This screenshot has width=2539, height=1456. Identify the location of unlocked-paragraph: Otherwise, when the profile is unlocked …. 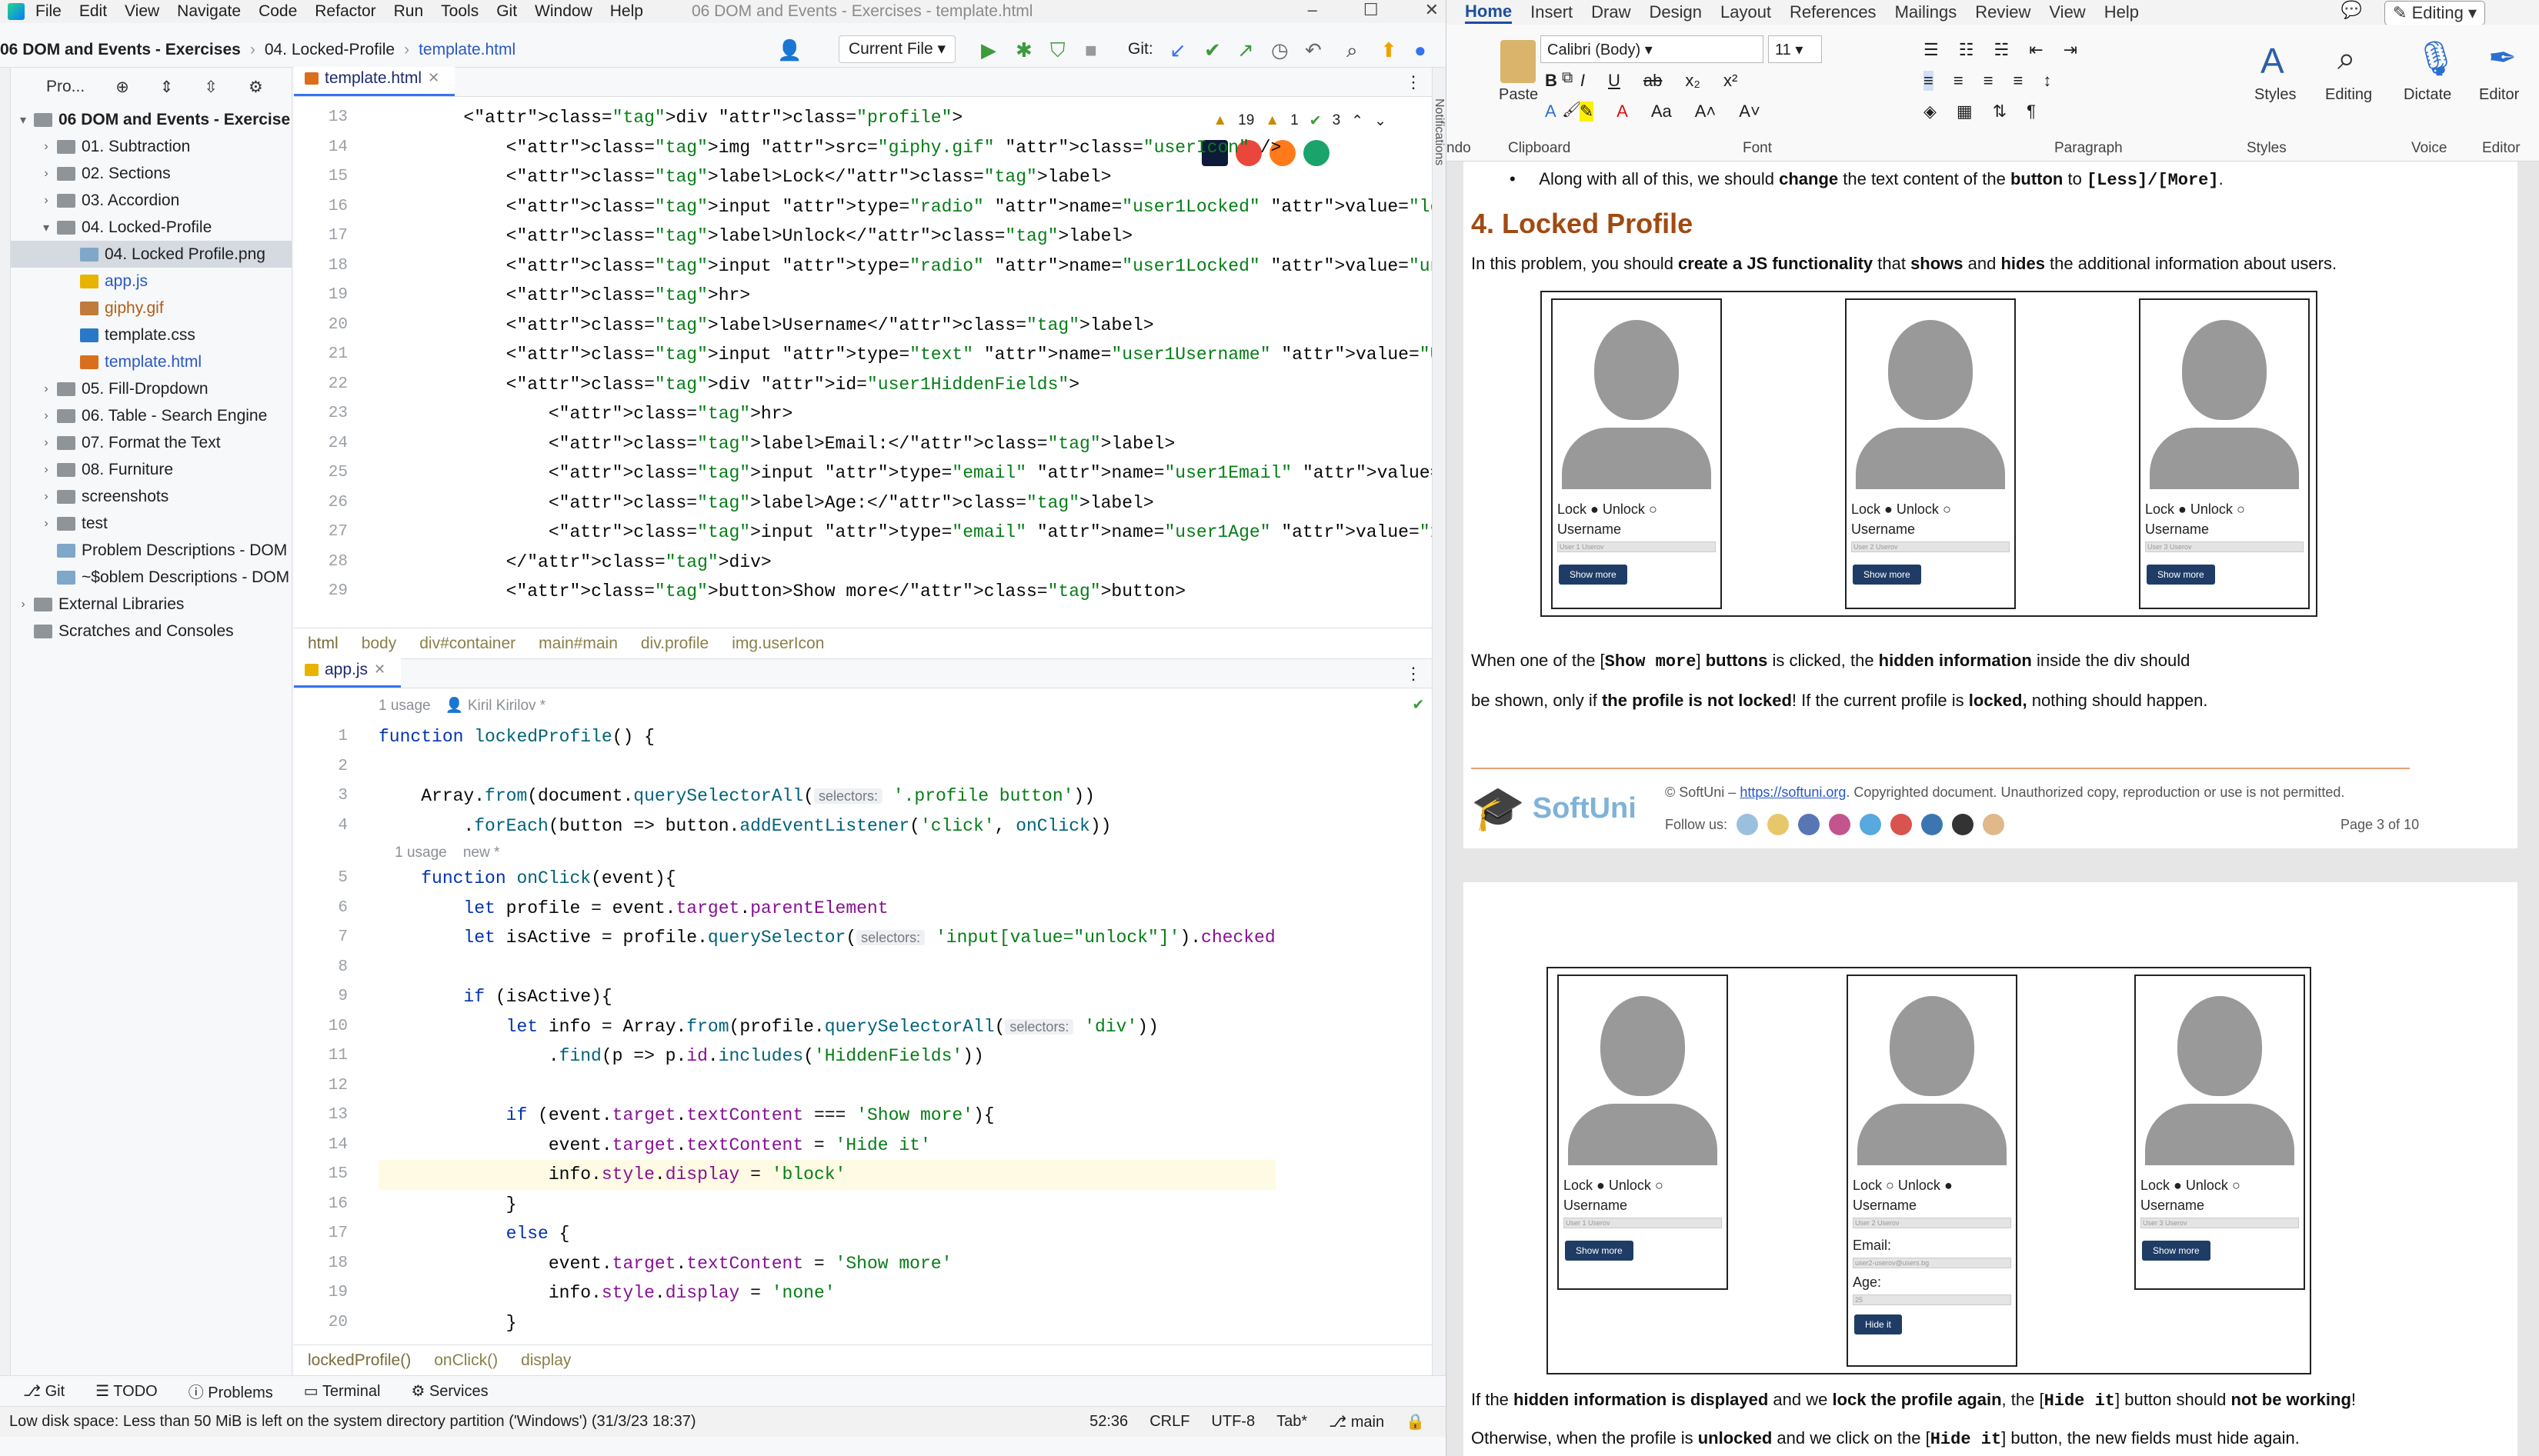
(1886, 1438).